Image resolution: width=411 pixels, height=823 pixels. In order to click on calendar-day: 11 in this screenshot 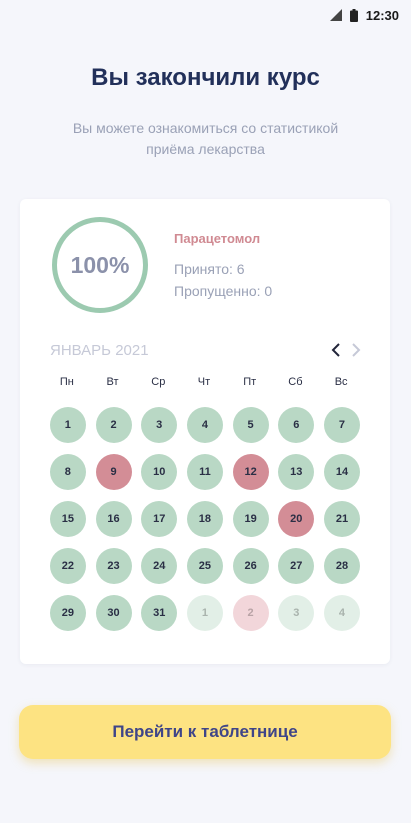, I will do `click(204, 472)`.